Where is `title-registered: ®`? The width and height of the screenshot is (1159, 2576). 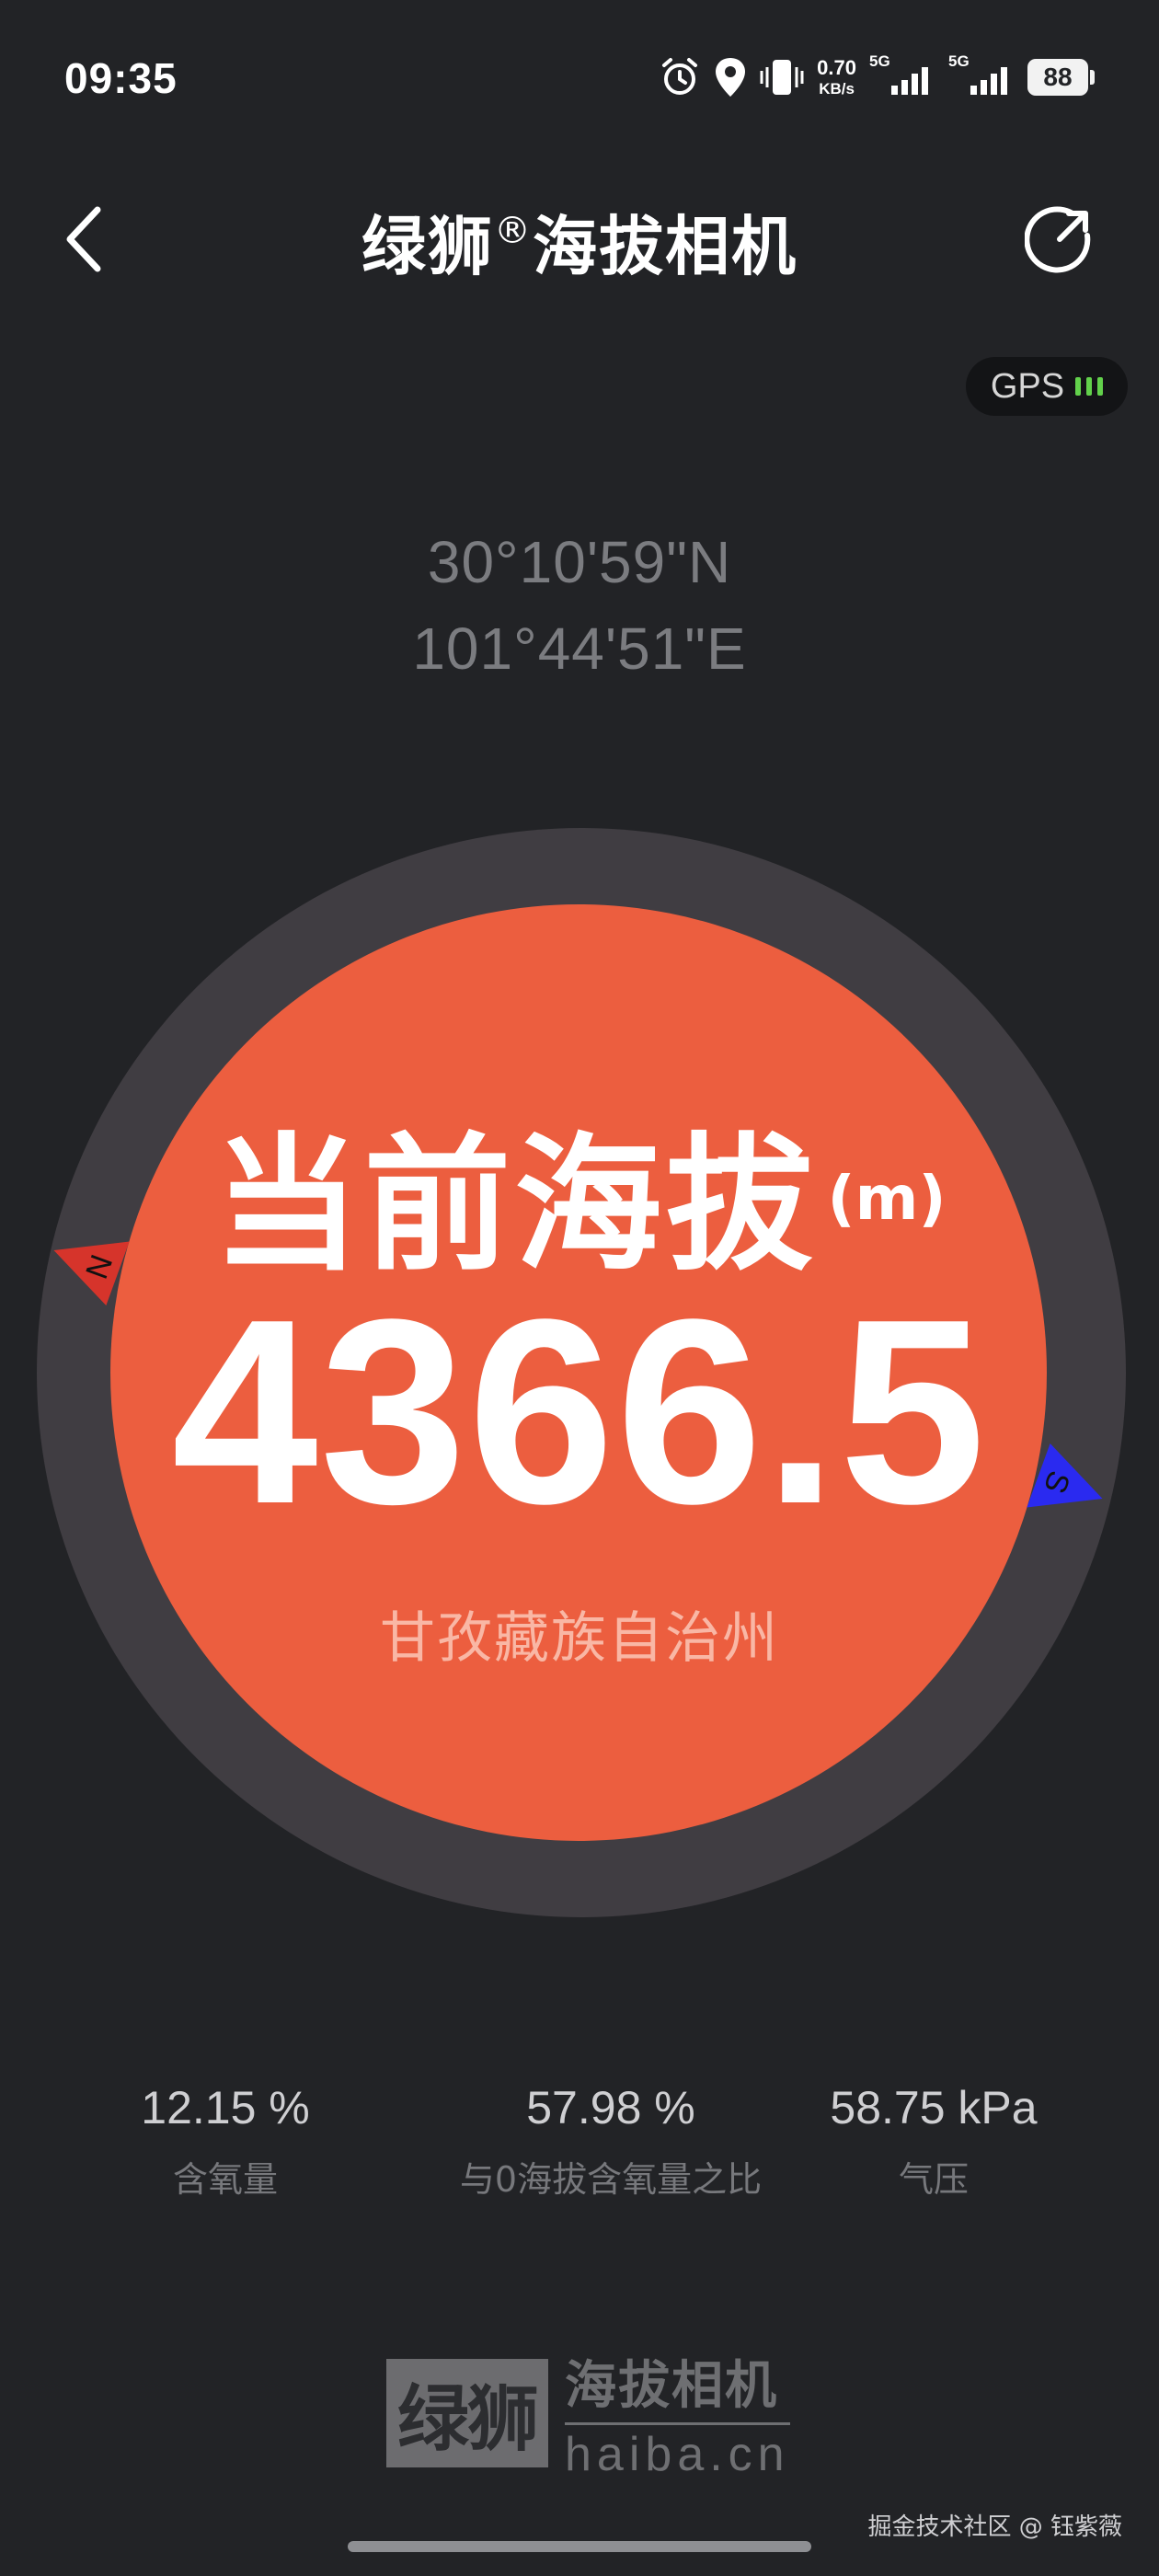 title-registered: ® is located at coordinates (513, 231).